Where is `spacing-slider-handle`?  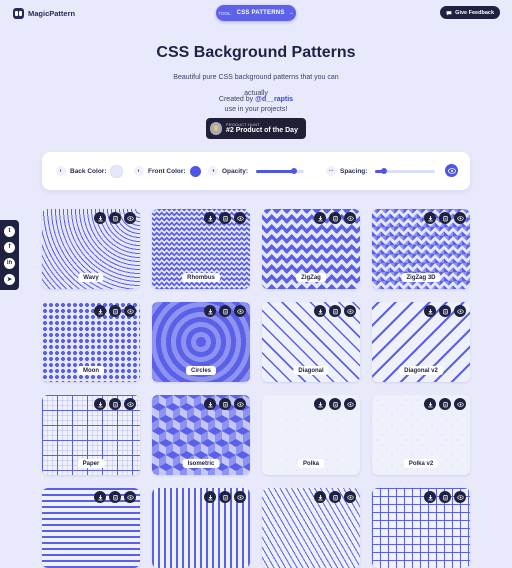
spacing-slider-handle is located at coordinates (384, 171).